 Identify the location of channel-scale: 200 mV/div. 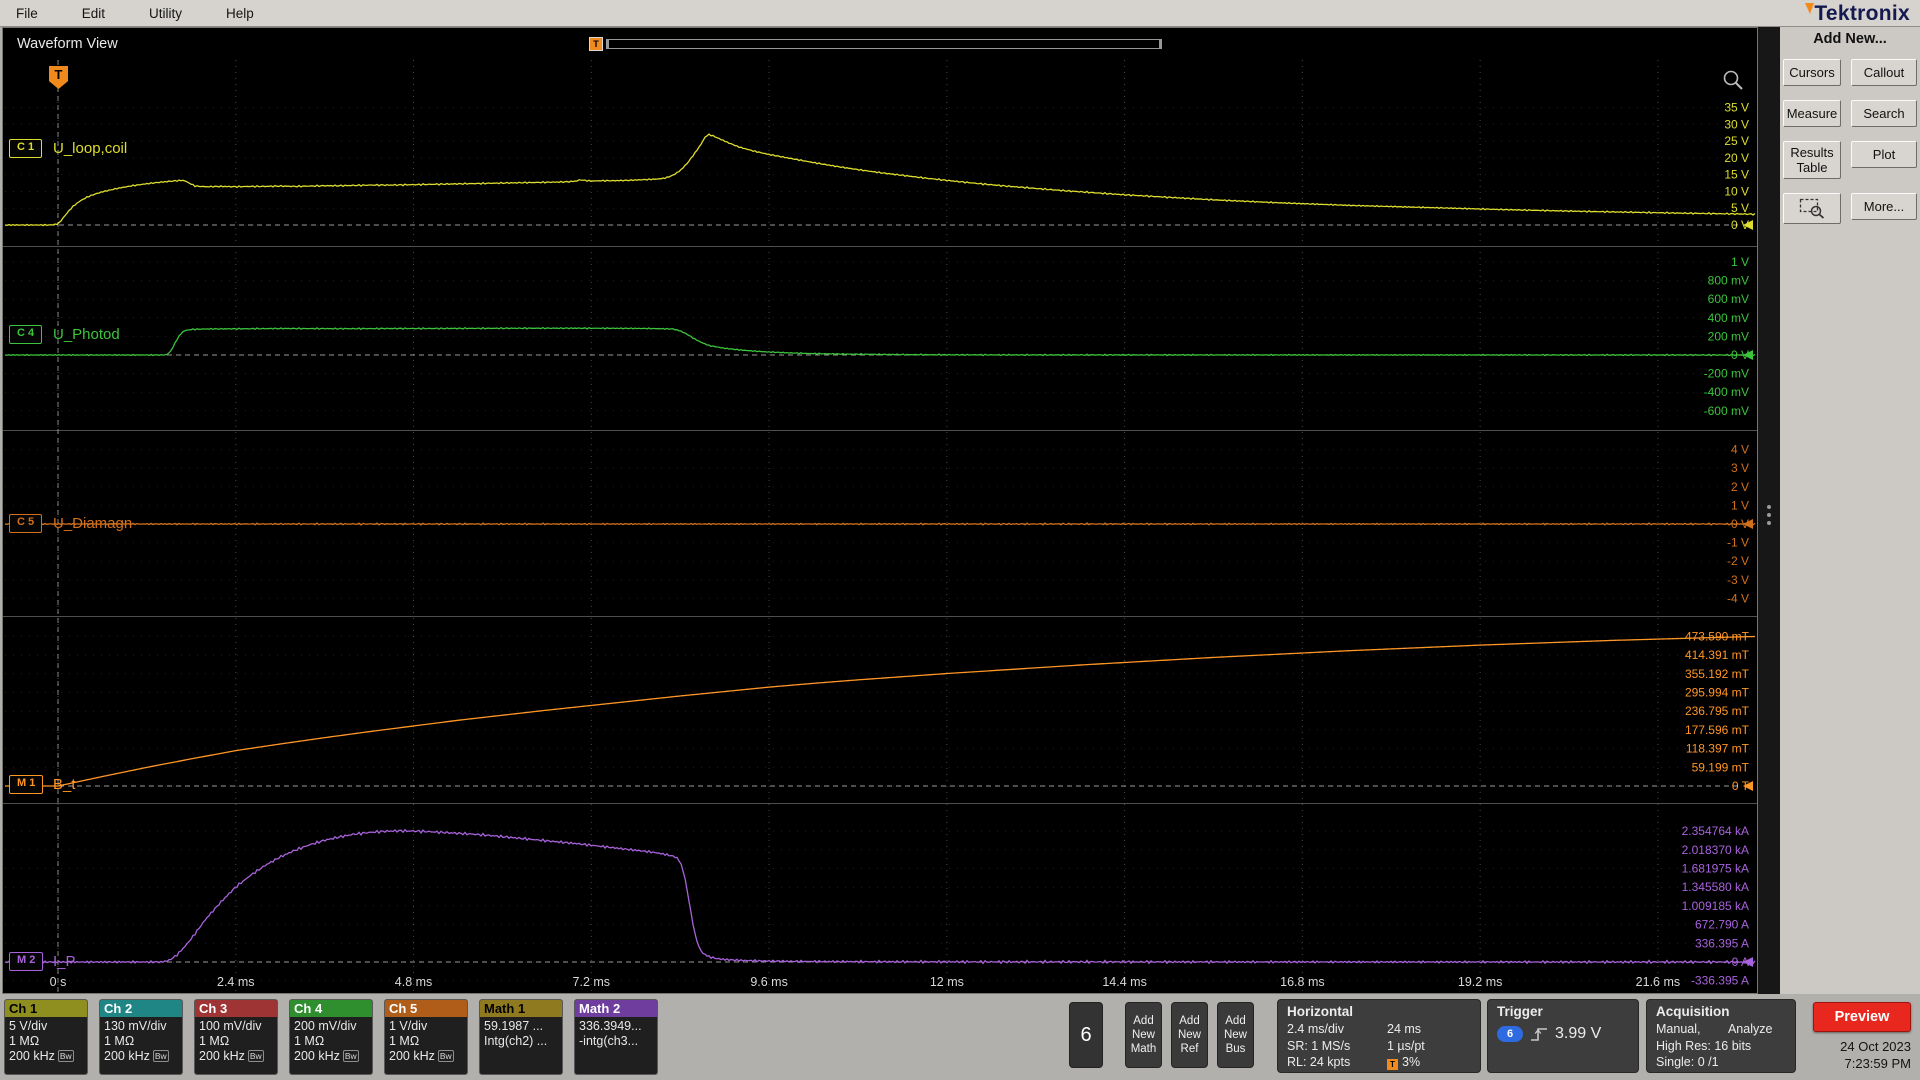
(325, 1026).